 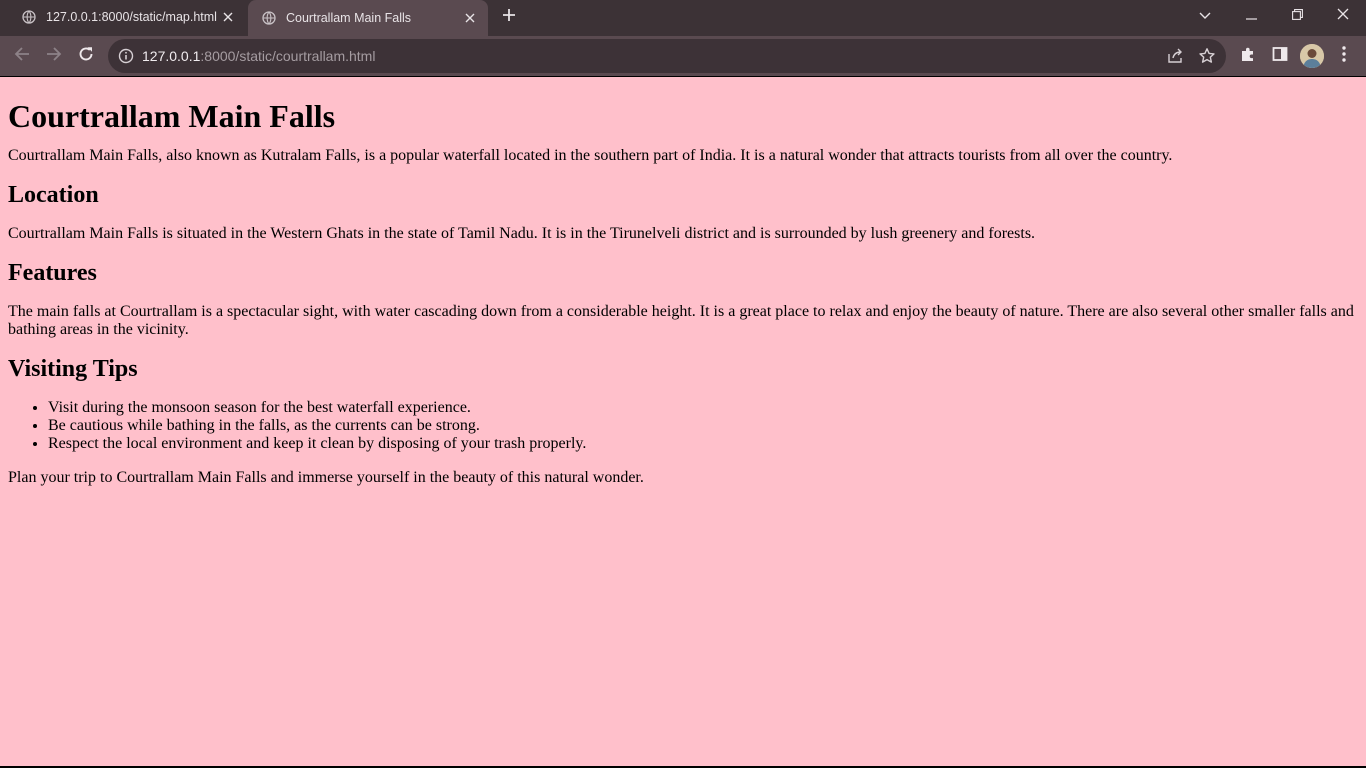 I want to click on star-icon, so click(x=1207, y=56).